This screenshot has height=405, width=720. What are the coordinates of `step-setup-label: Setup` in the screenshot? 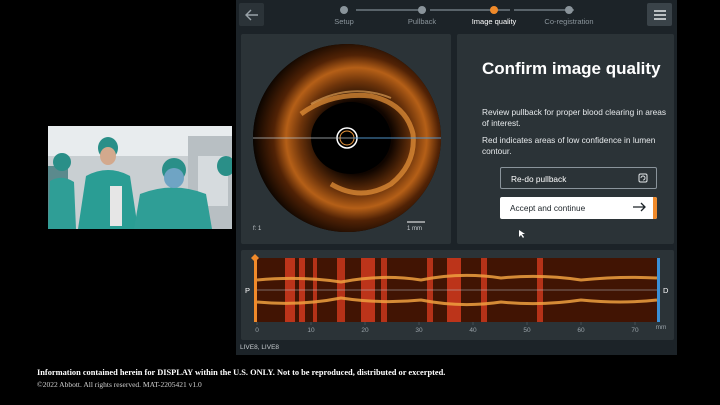 It's located at (344, 21).